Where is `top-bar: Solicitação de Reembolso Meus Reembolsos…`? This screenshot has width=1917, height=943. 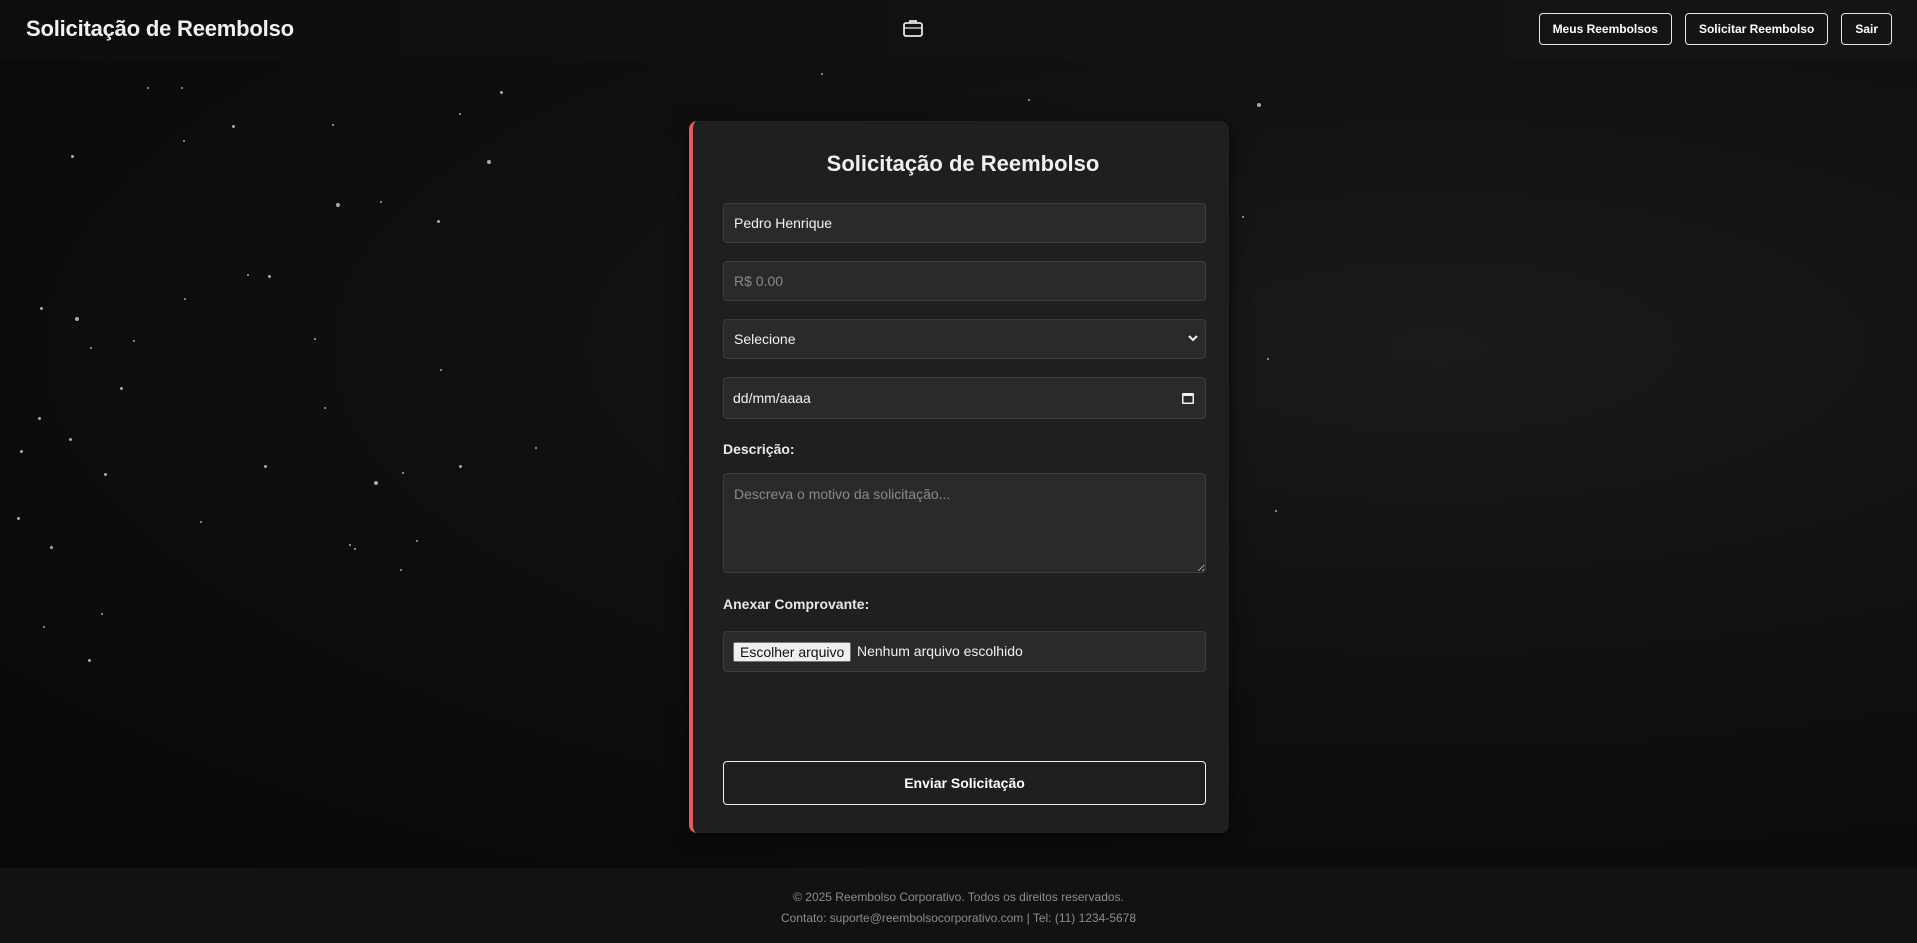
top-bar: Solicitação de Reembolso Meus Reembolsos… is located at coordinates (958, 30).